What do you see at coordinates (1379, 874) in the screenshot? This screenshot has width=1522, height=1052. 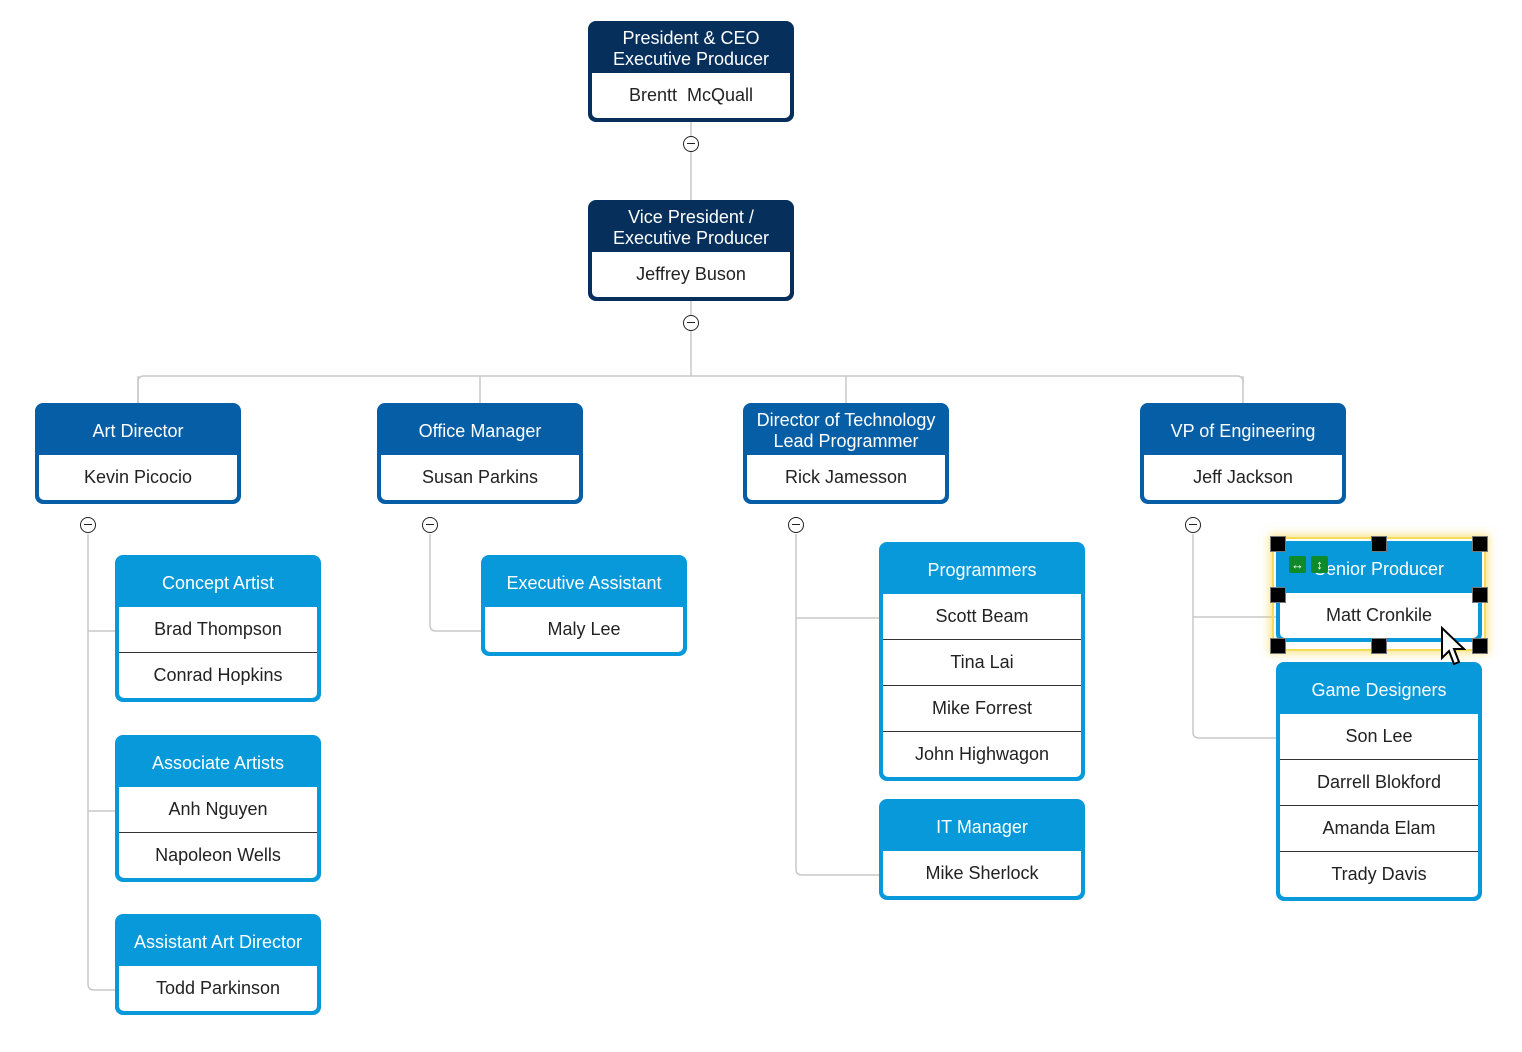 I see `member-name: Trady Davis` at bounding box center [1379, 874].